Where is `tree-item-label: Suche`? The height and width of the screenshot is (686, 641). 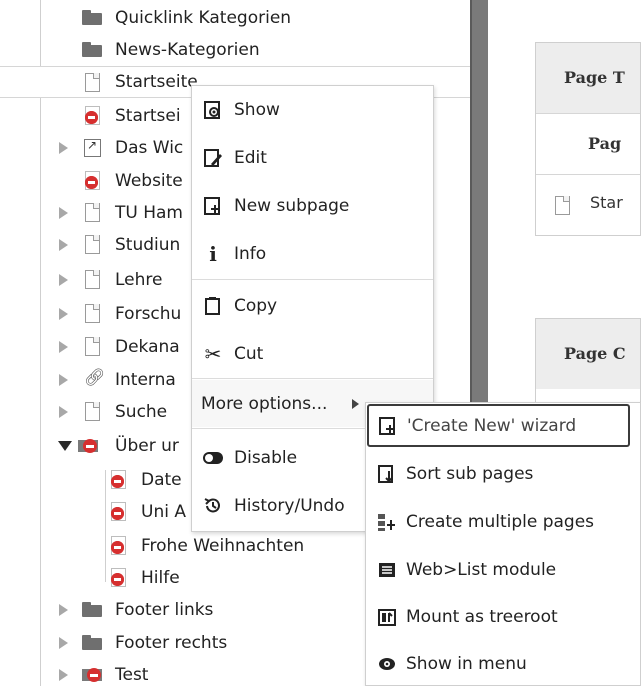
tree-item-label: Suche is located at coordinates (141, 412).